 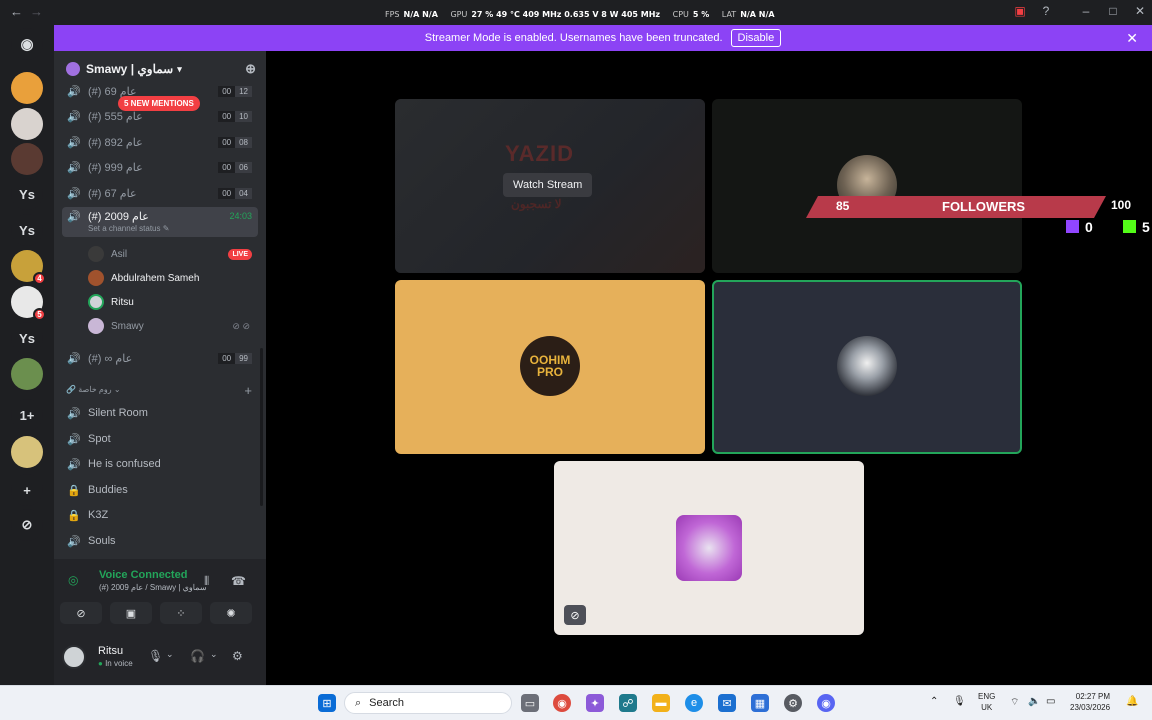 I want to click on voice-connected-subtitle: (#) 2009 عام / Smawy | سماوي, so click(x=153, y=587).